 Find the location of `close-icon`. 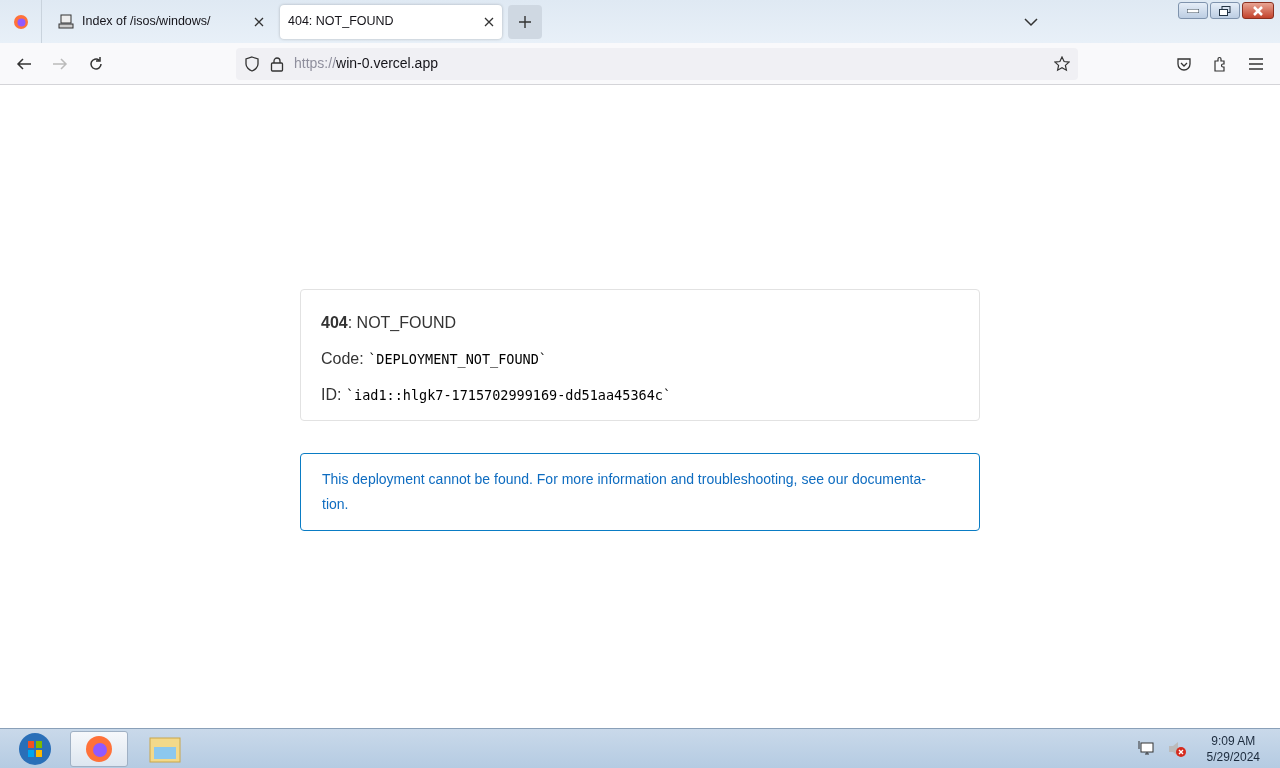

close-icon is located at coordinates (1258, 10).